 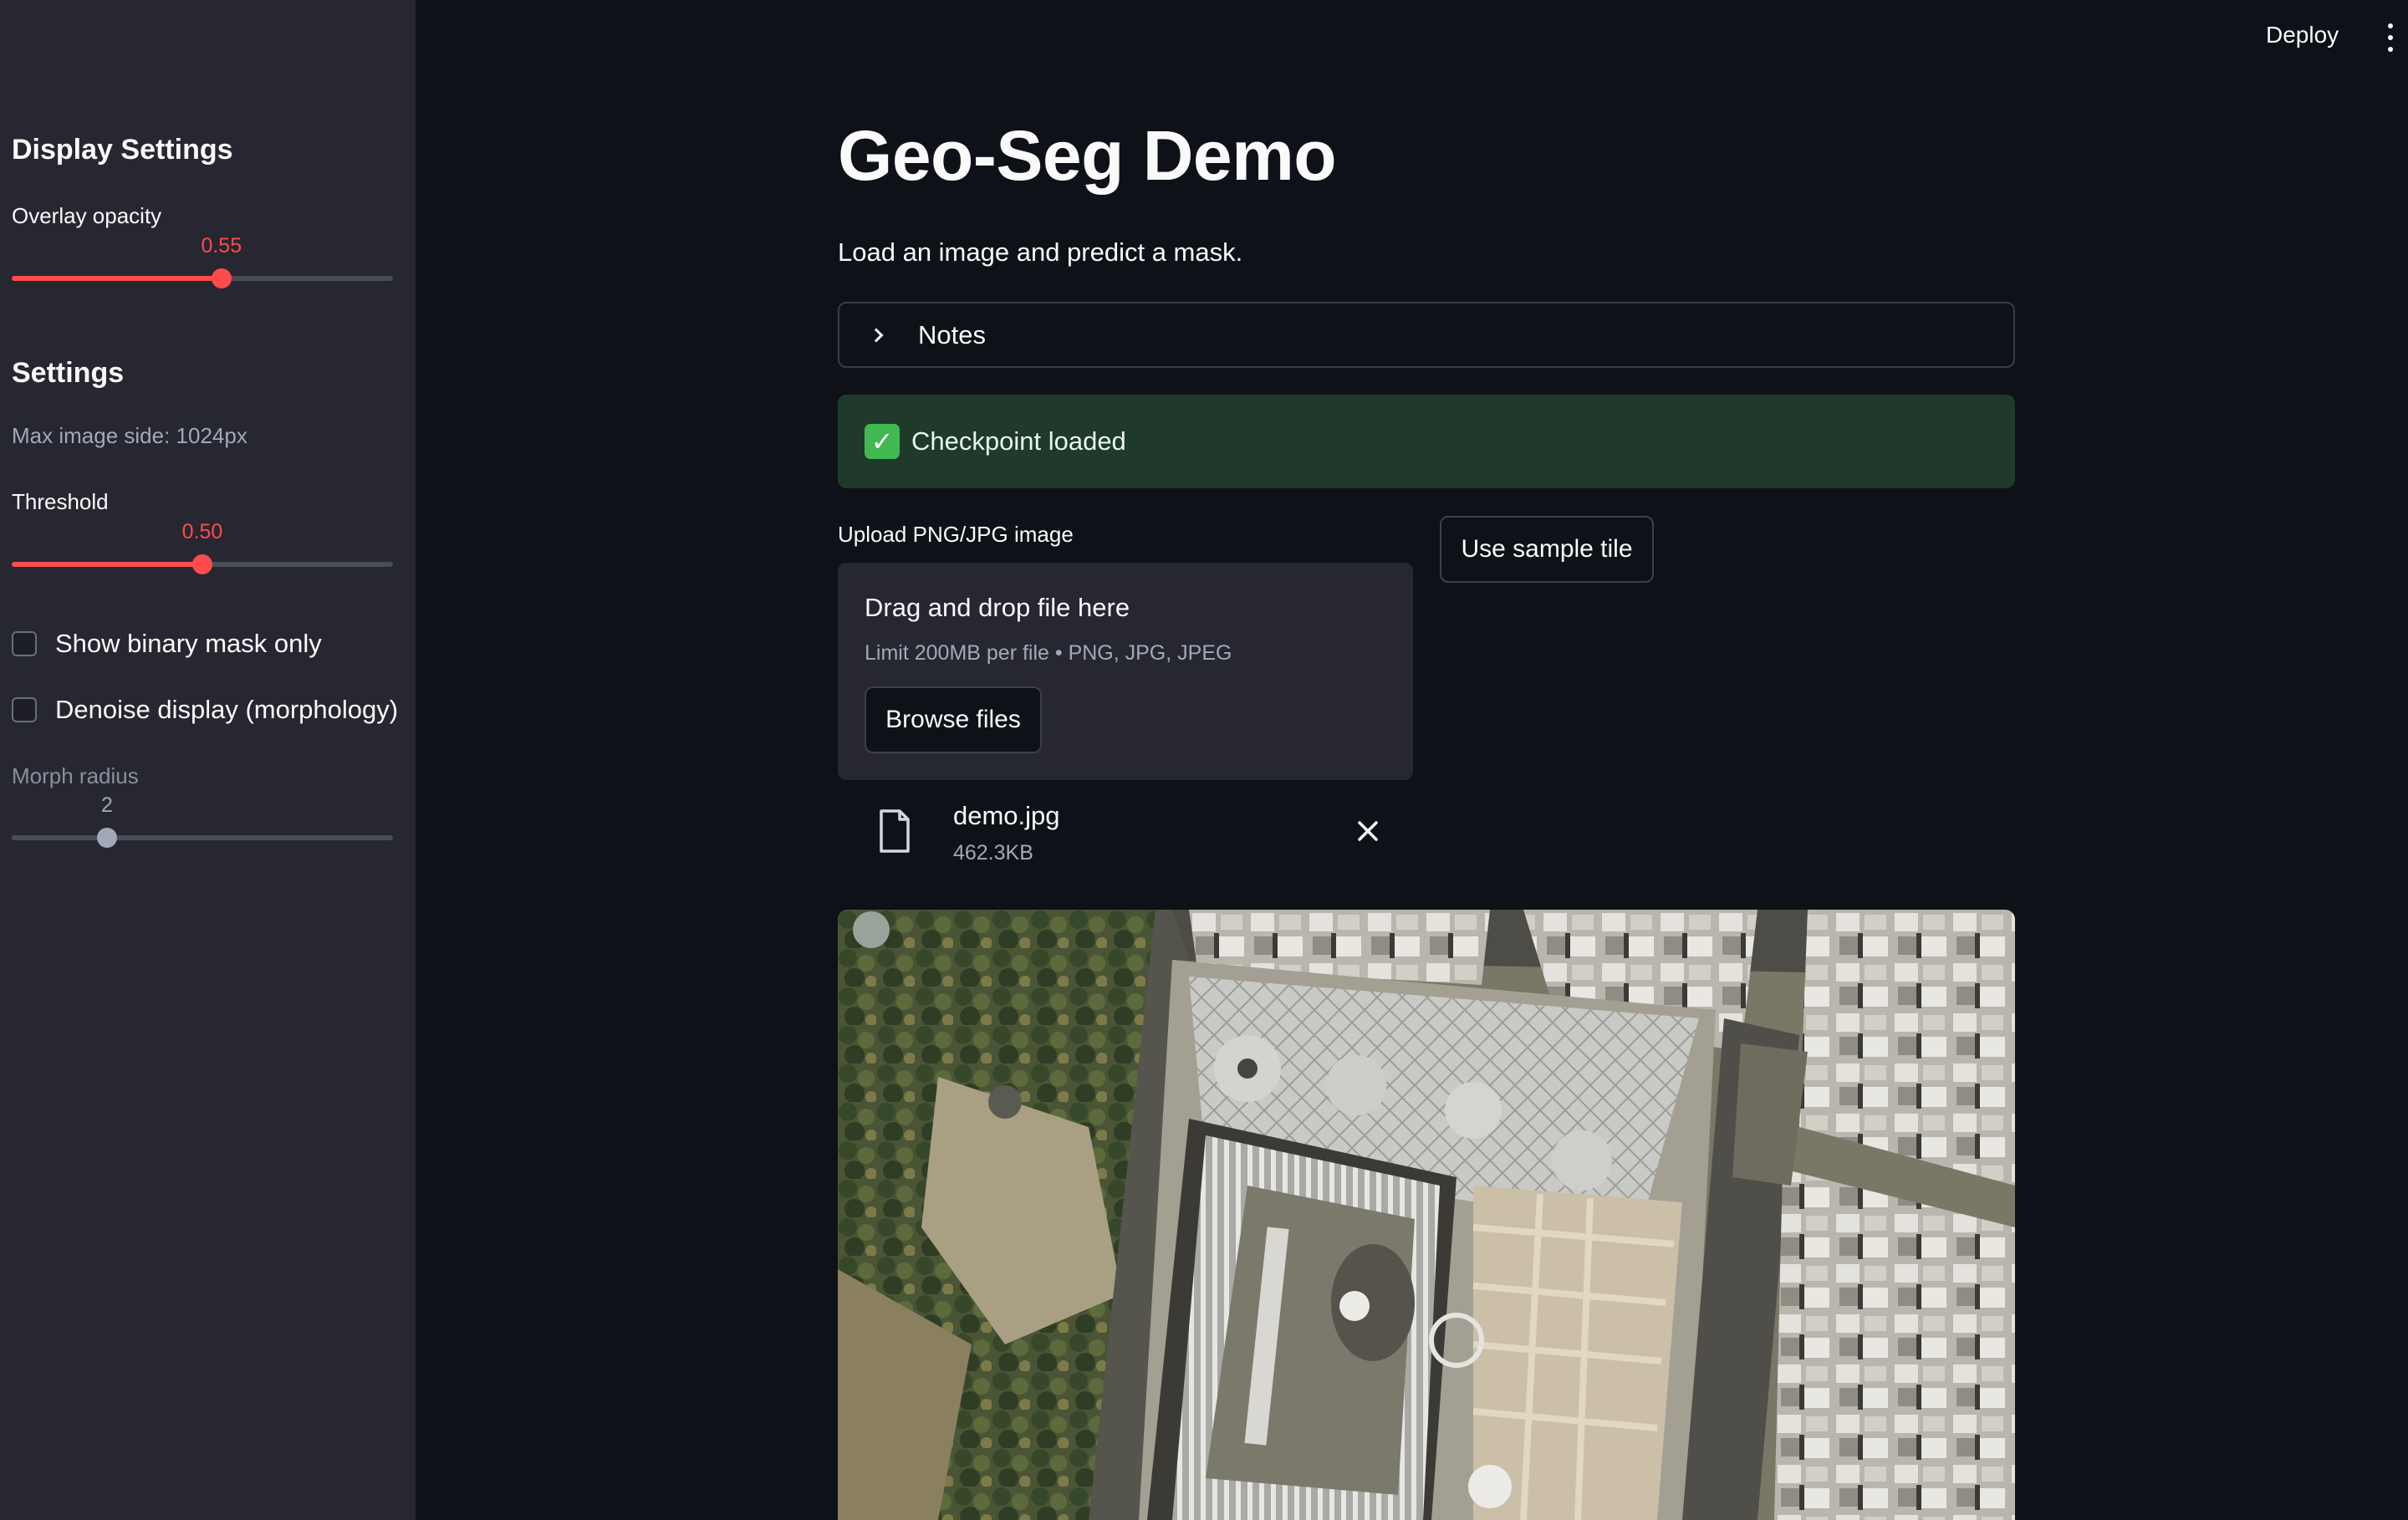 What do you see at coordinates (1547, 549) in the screenshot?
I see `use-sample-tile-button: Use sample tile` at bounding box center [1547, 549].